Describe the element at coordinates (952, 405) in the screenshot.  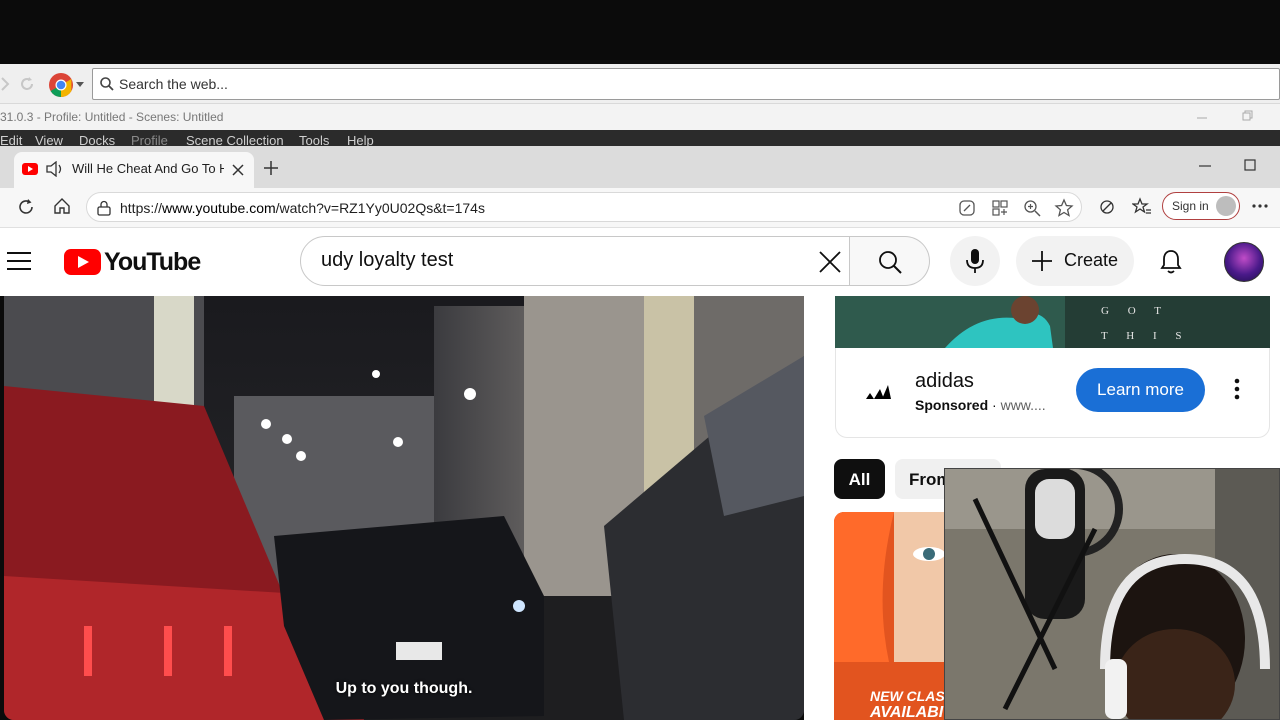
I see `sponsored-label: Sponsored` at that location.